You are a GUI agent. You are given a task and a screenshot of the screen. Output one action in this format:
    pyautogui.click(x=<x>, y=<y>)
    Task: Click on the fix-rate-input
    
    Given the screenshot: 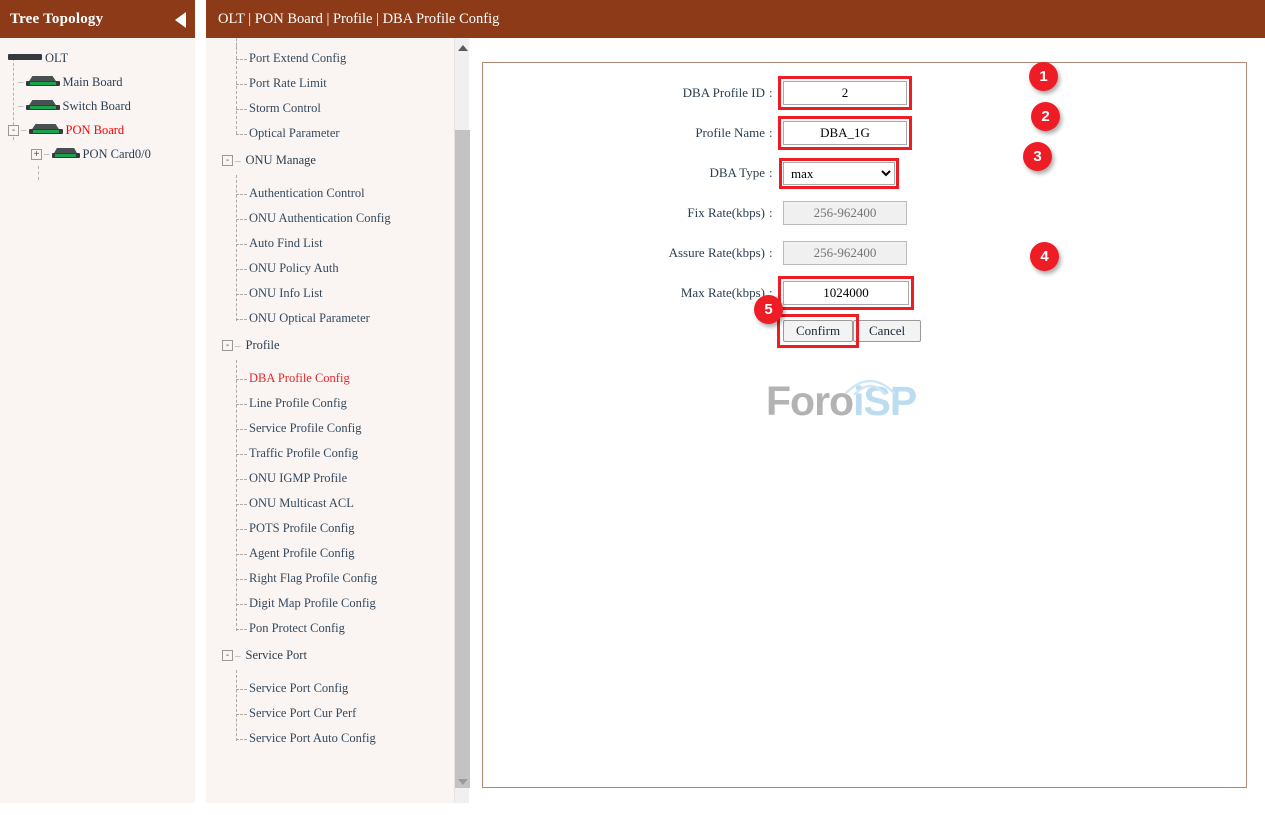 What is the action you would take?
    pyautogui.click(x=845, y=213)
    